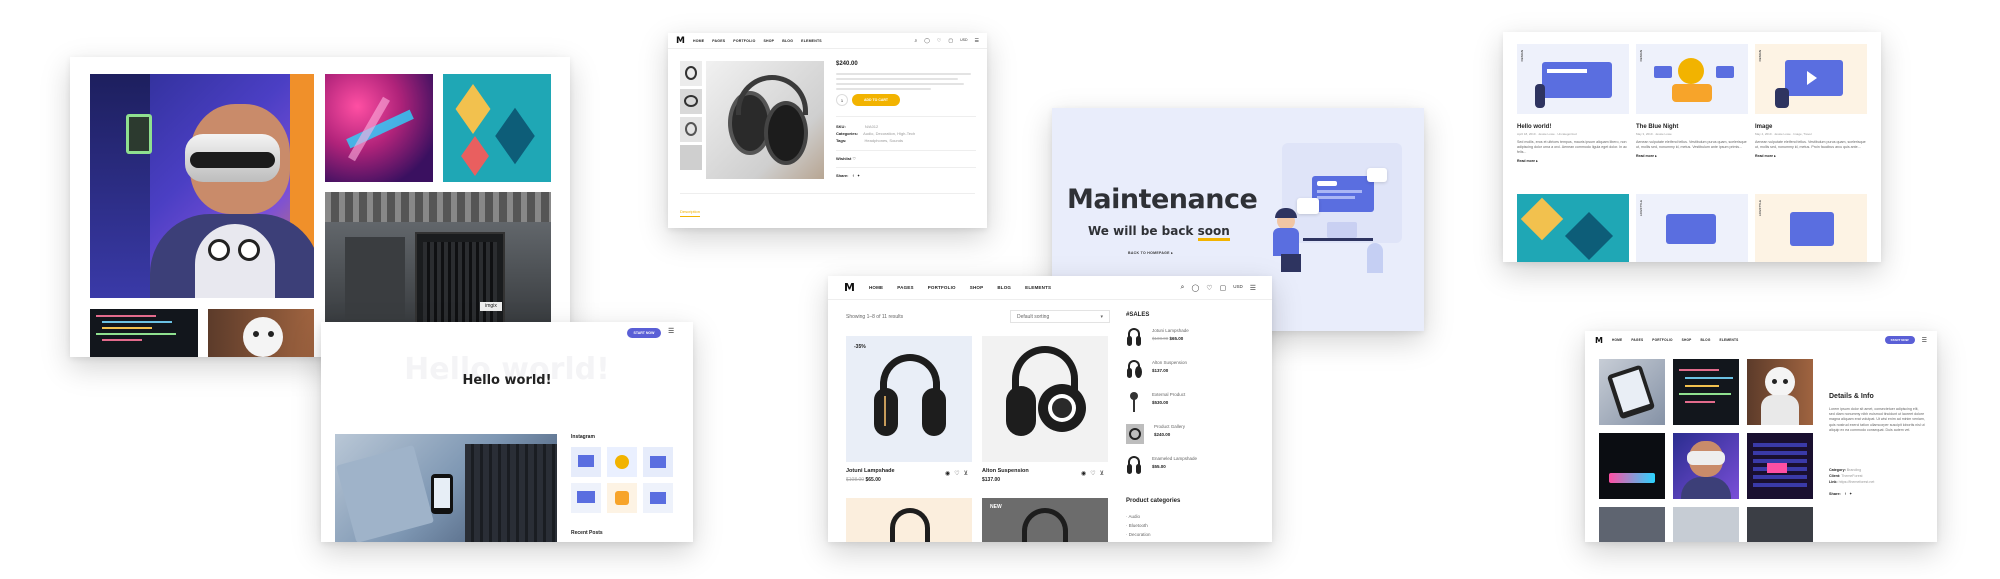 The height and width of the screenshot is (579, 2000). What do you see at coordinates (1045, 520) in the screenshot?
I see `product-image: NEW` at bounding box center [1045, 520].